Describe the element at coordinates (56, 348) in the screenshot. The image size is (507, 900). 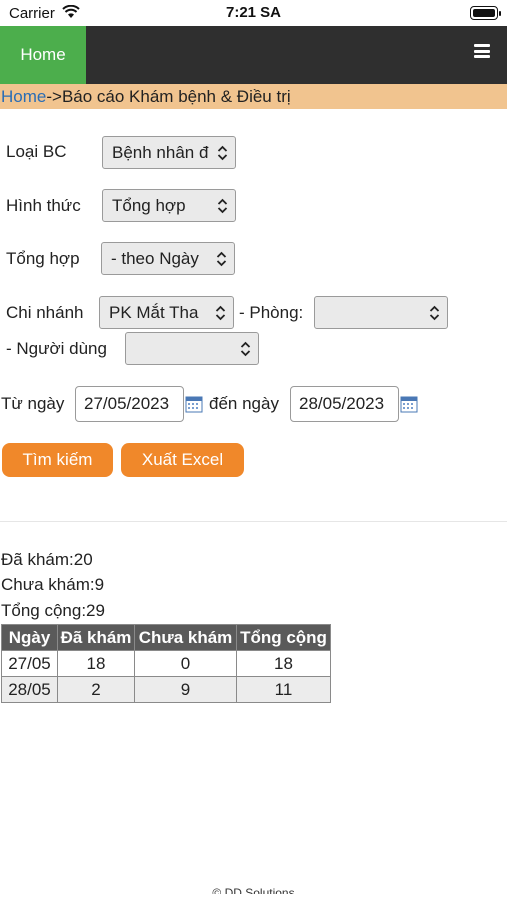
I see `nguoi-dung-label: - Người dùng` at that location.